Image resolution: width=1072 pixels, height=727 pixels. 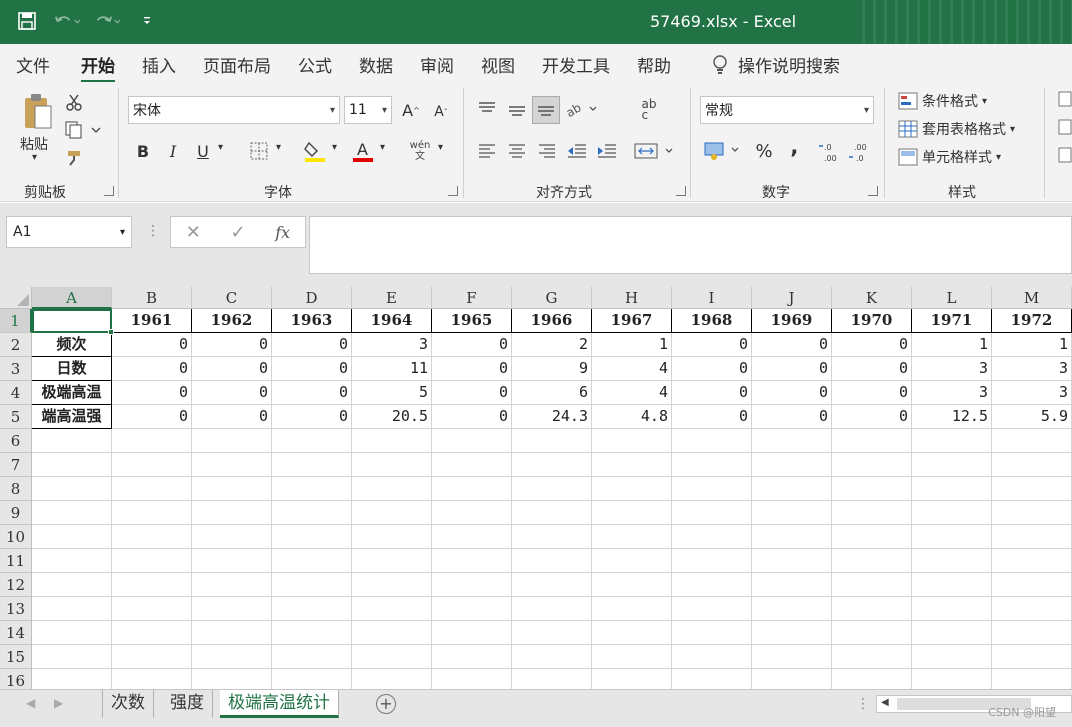 I want to click on fill-color-icon, so click(x=315, y=151).